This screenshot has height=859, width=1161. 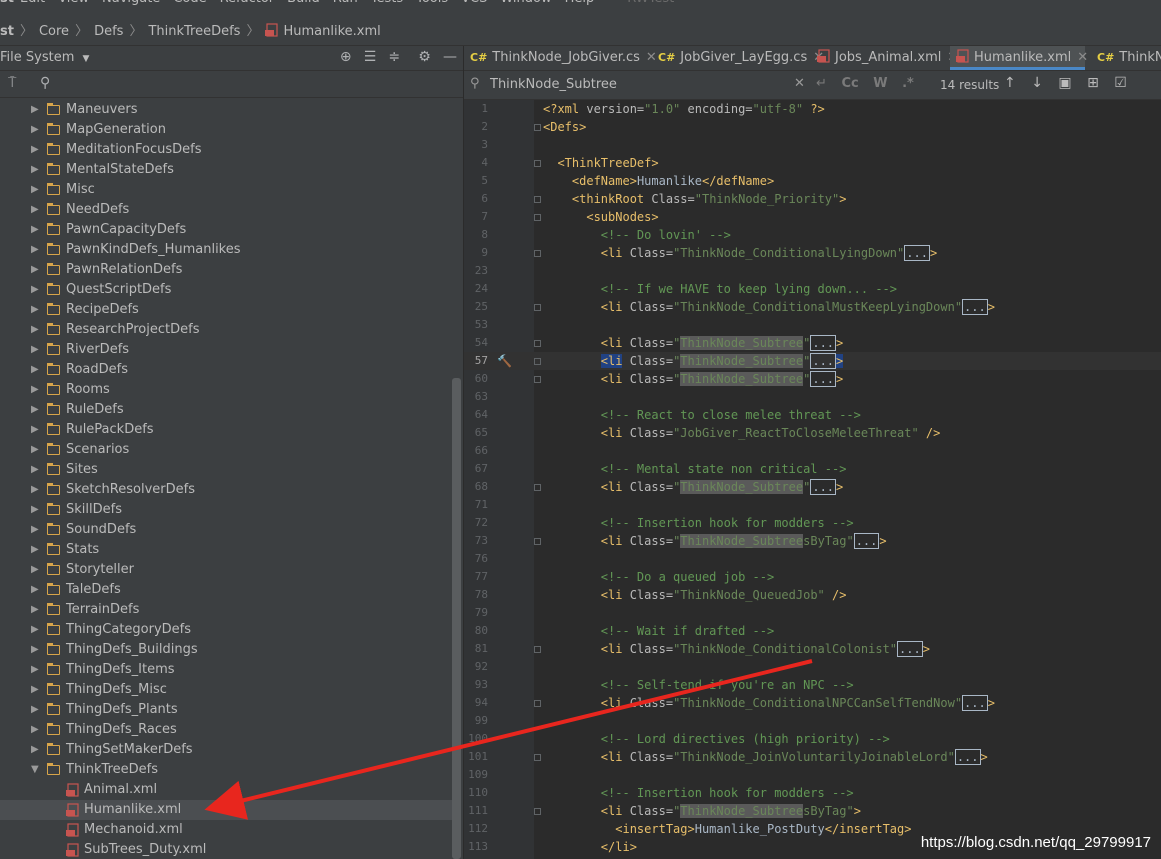 I want to click on breadcrumb-item: Core, so click(x=54, y=31).